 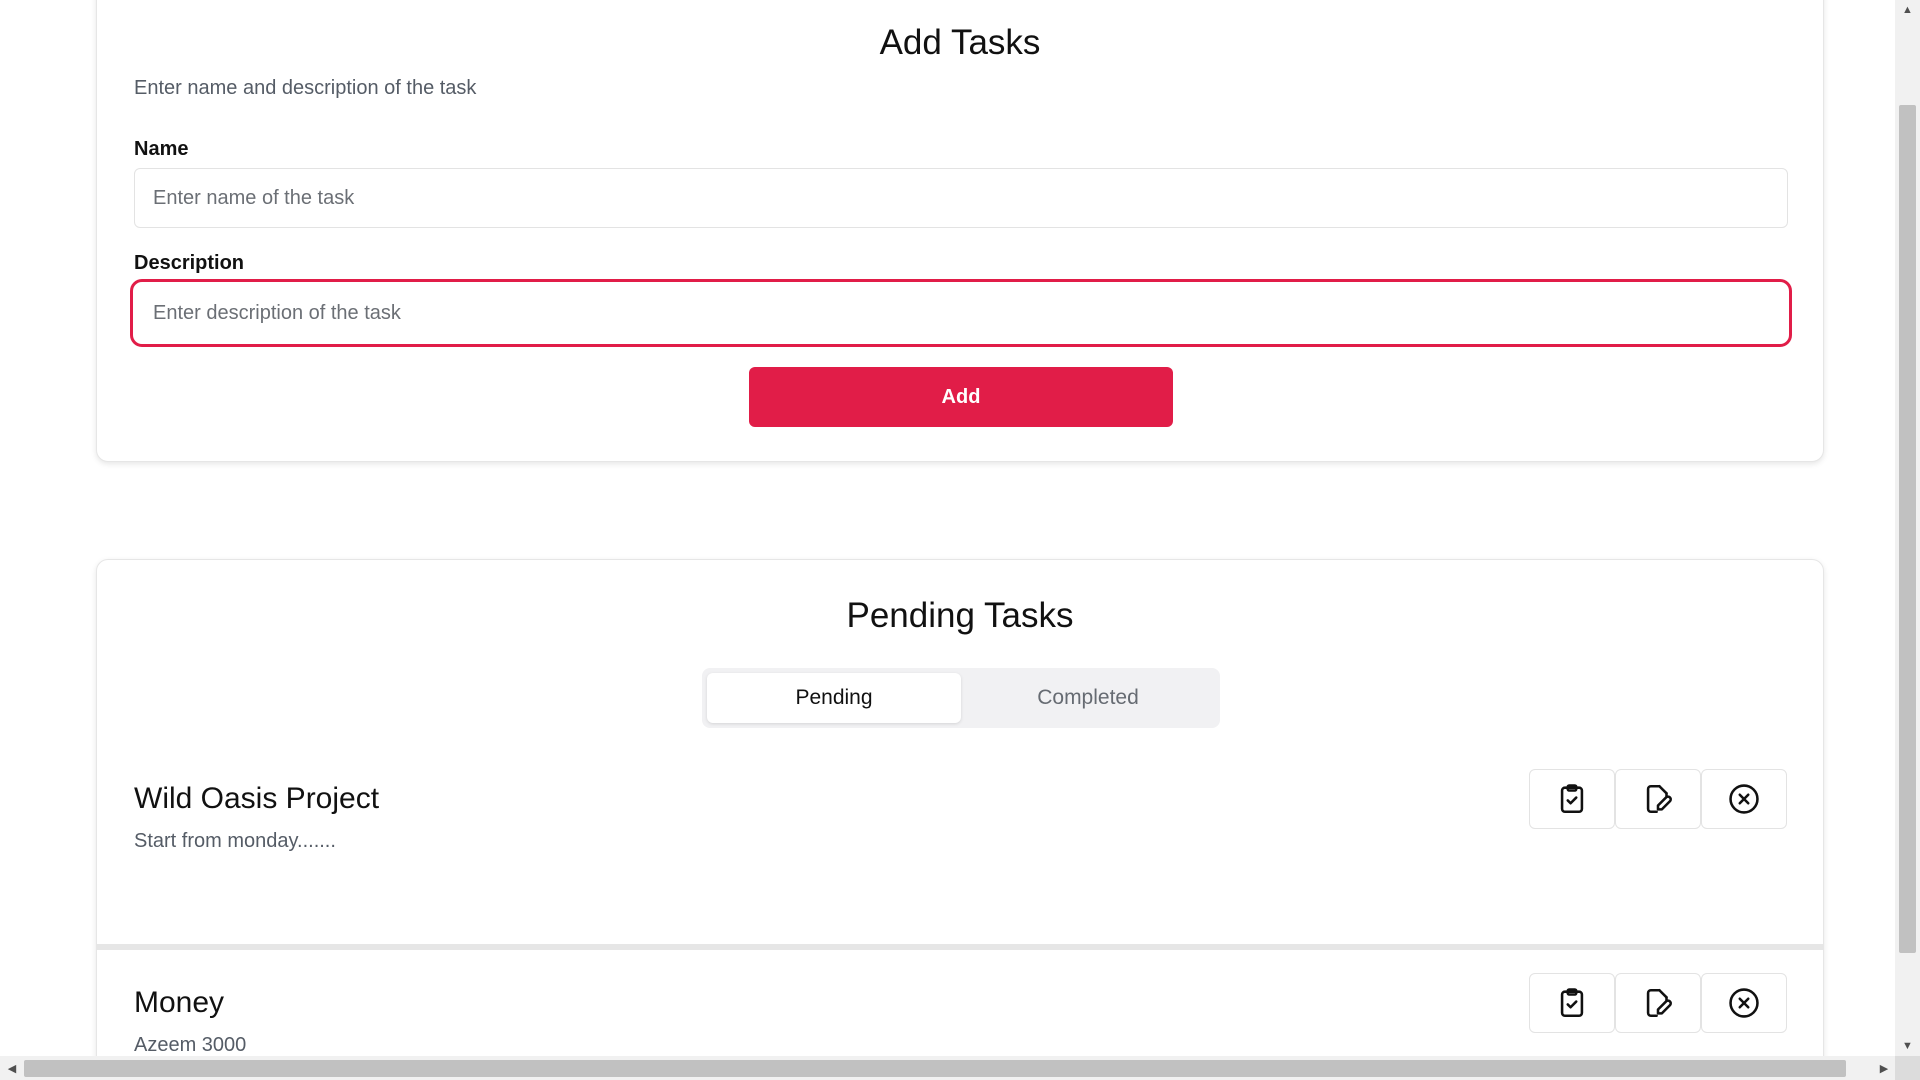 I want to click on scrollbar-corner, so click(x=1907, y=1068).